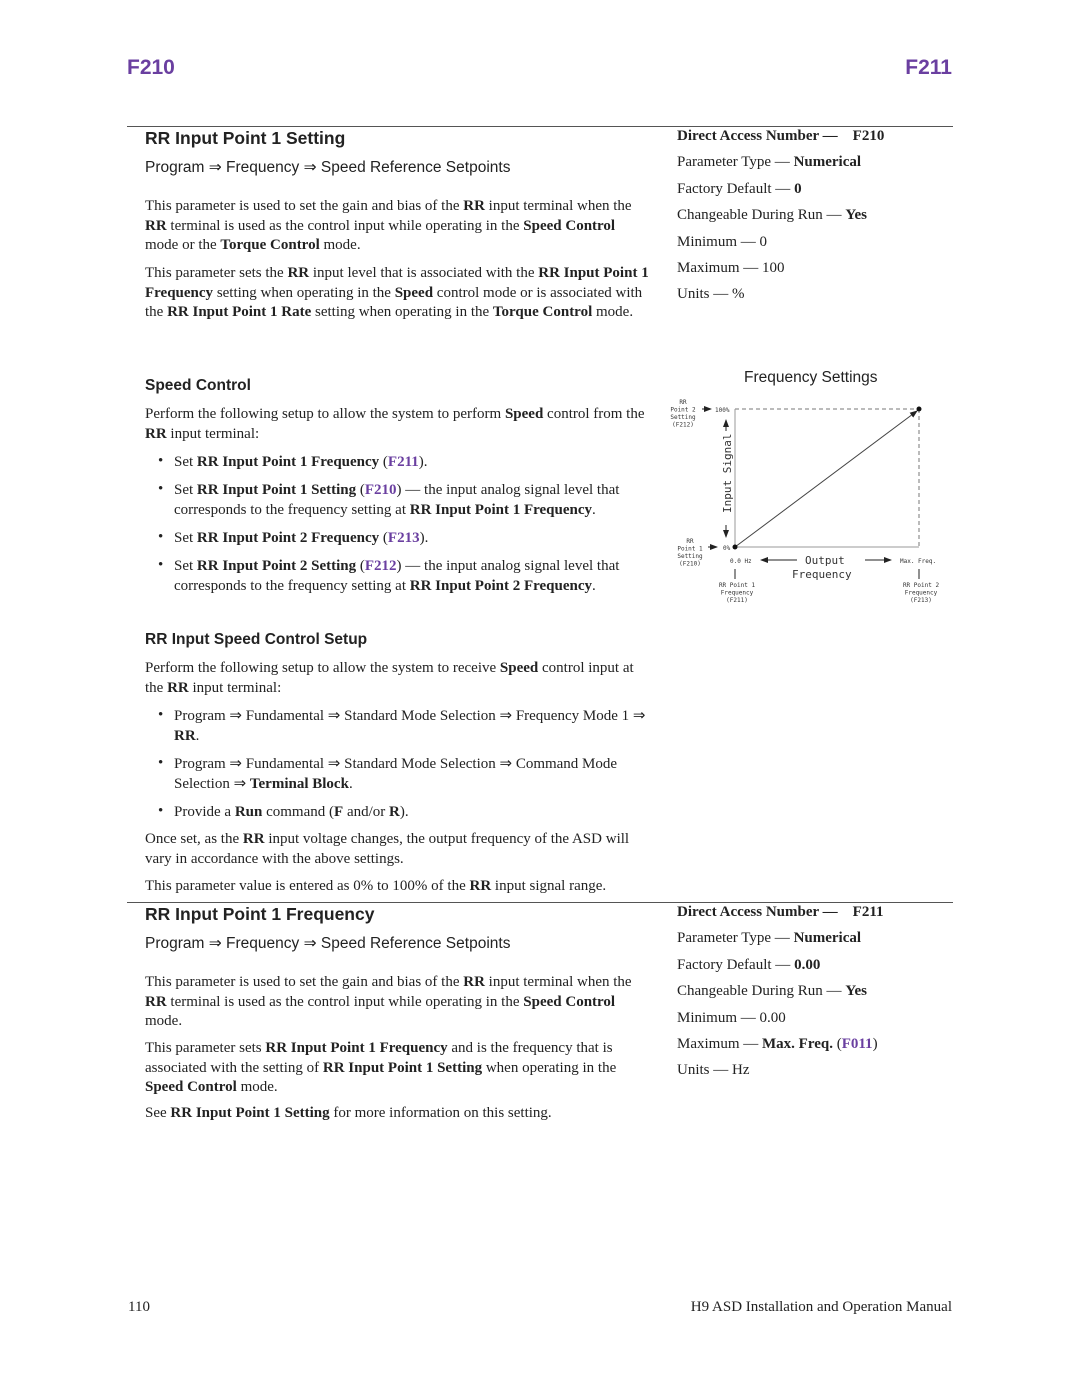  What do you see at coordinates (381, 490) in the screenshot?
I see `parameter-link: F210` at bounding box center [381, 490].